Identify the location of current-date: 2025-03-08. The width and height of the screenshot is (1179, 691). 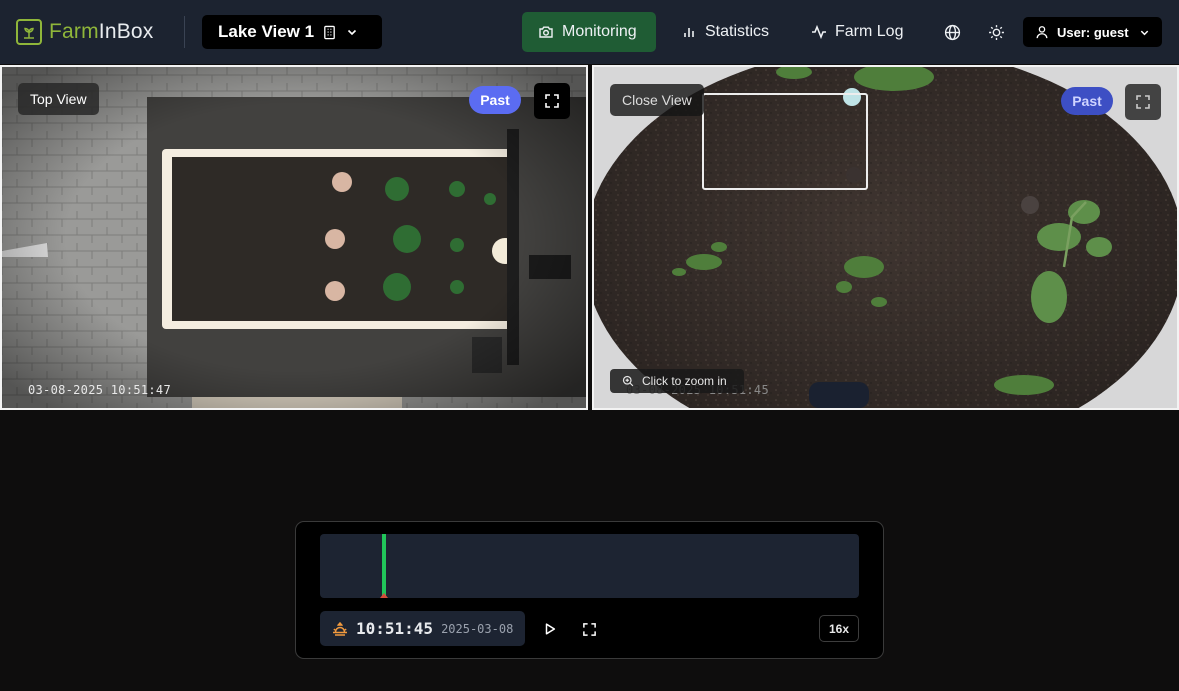
(477, 628).